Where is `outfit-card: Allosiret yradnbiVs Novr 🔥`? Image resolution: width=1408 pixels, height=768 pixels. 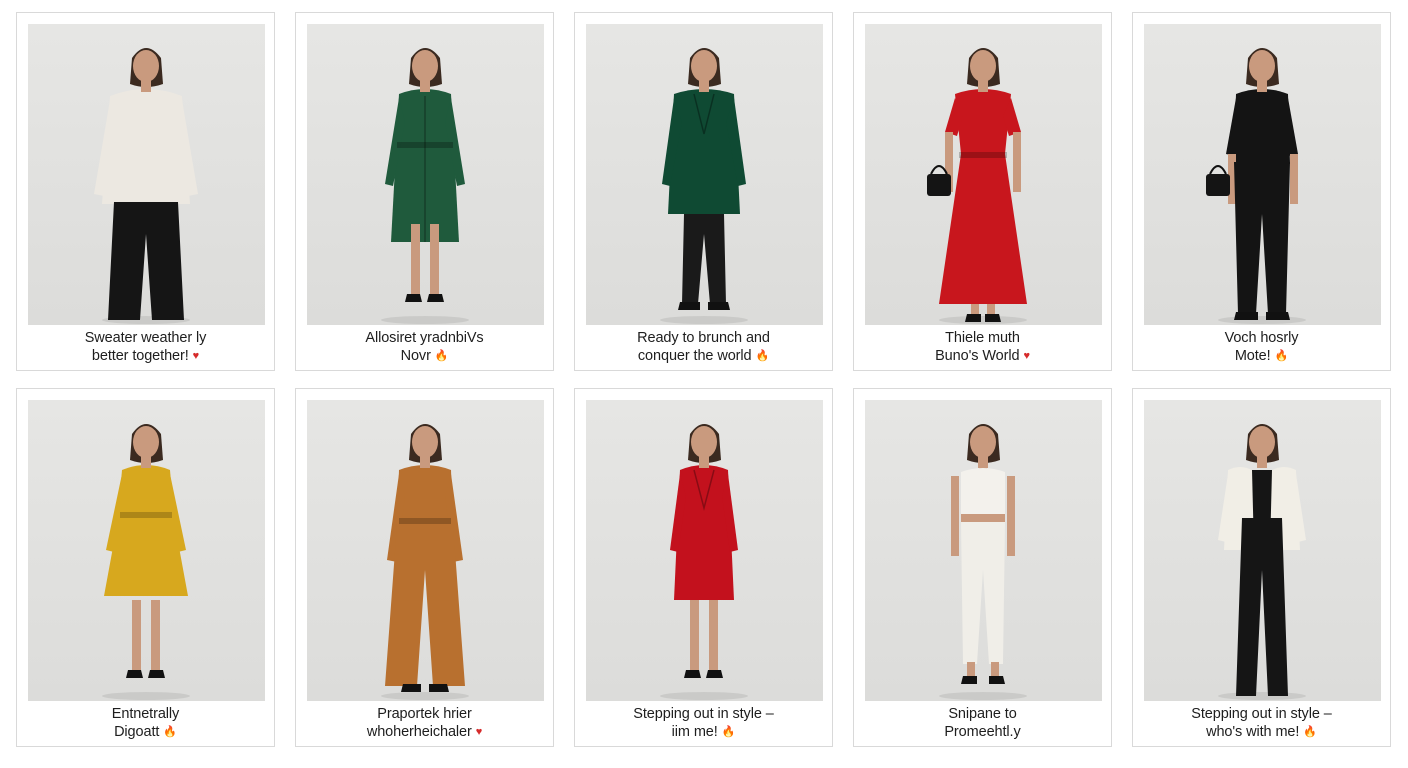 outfit-card: Allosiret yradnbiVs Novr 🔥 is located at coordinates (424, 191).